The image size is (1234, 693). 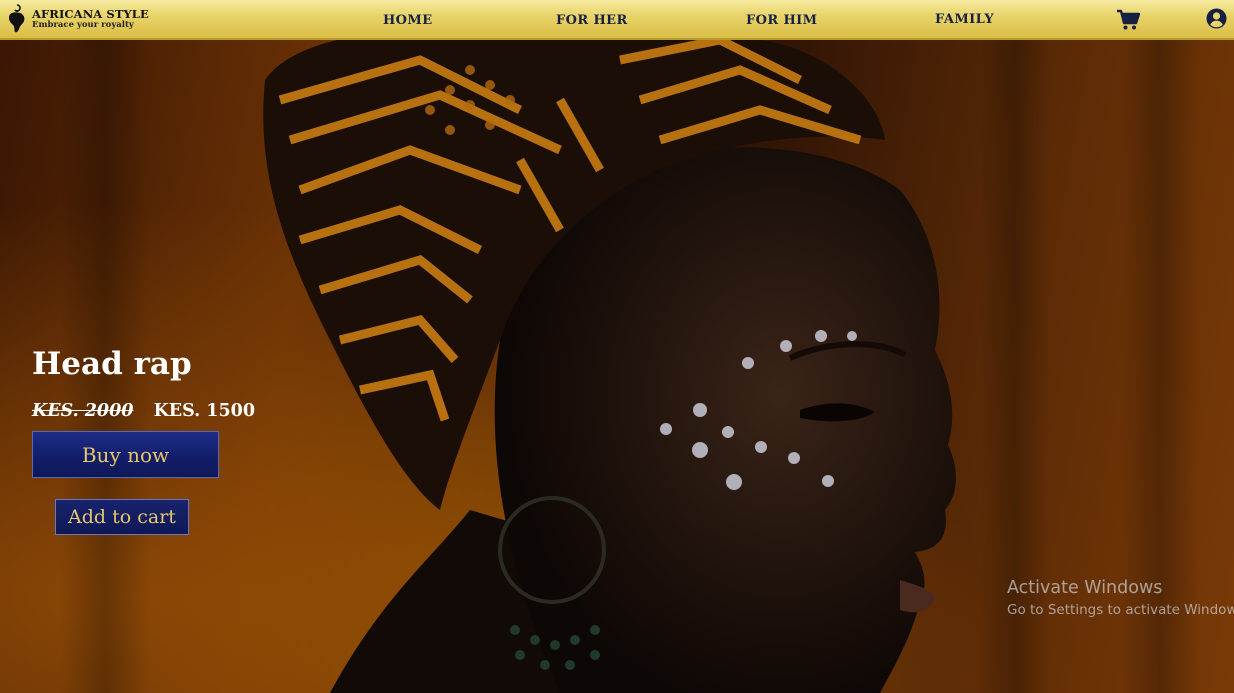 What do you see at coordinates (1085, 588) in the screenshot?
I see `watermark-title: Activate Windows` at bounding box center [1085, 588].